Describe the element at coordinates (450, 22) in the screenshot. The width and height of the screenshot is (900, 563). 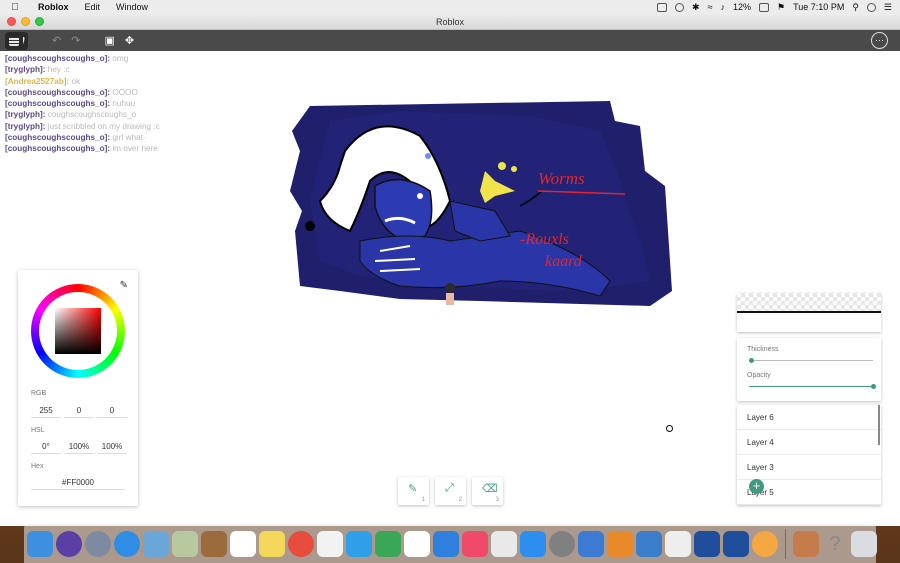
I see `window-titlebar: Roblox` at that location.